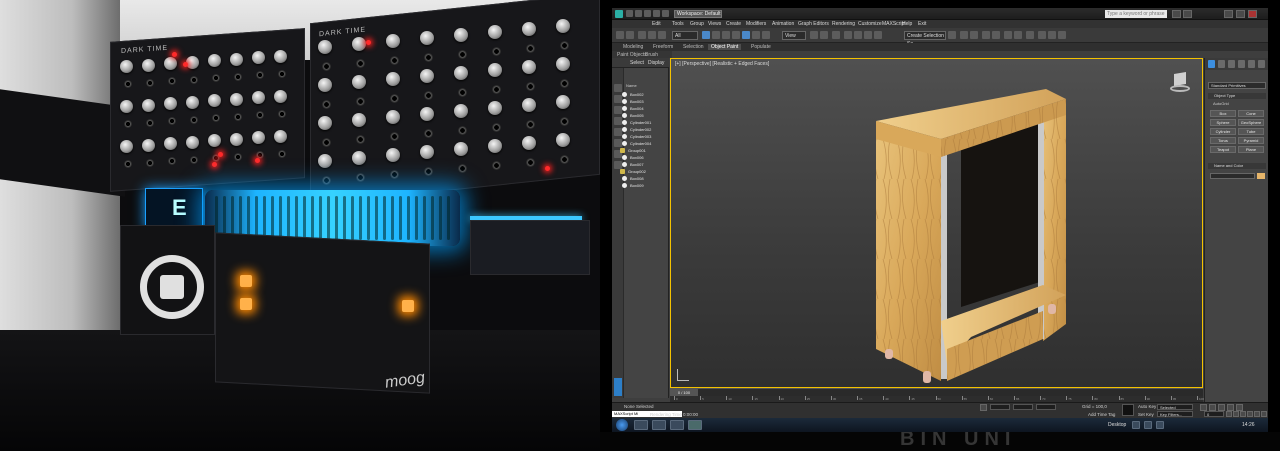 Image resolution: width=1280 pixels, height=451 pixels. Describe the element at coordinates (1251, 140) in the screenshot. I see `create-pyramid-button: Pyramid` at that location.